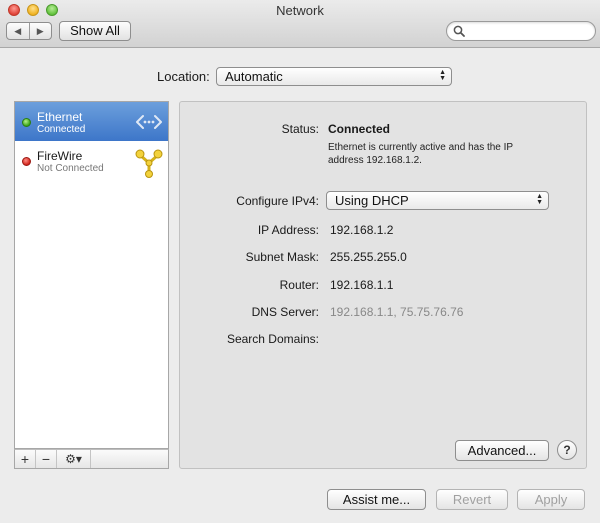 This screenshot has width=600, height=523. Describe the element at coordinates (362, 230) in the screenshot. I see `ip-address-value: 192.168.1.2` at that location.